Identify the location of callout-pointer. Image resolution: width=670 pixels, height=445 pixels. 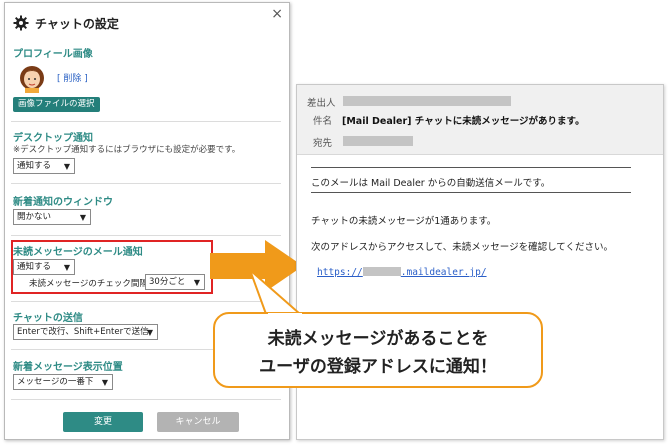
(276, 292).